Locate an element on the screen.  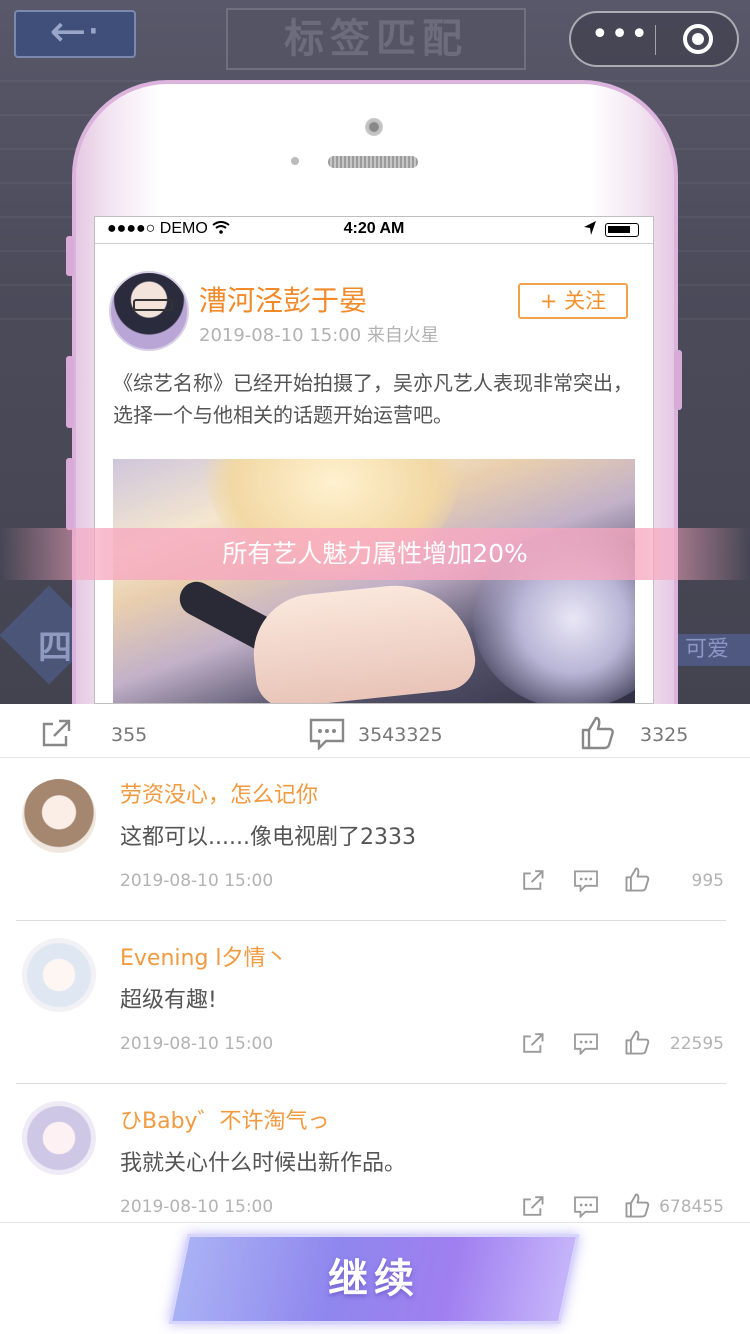
more-menu-icon: ••• is located at coordinates (619, 39).